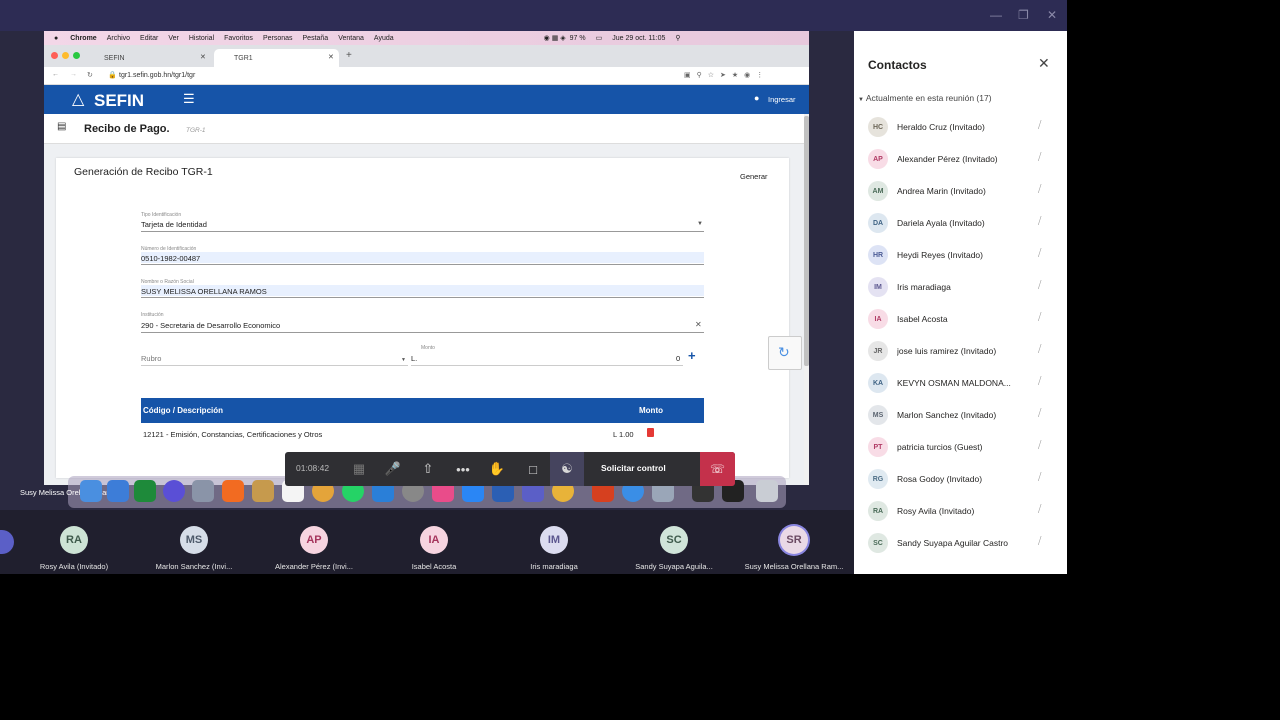 This screenshot has width=1280, height=720. I want to click on tipo-select: Tarjeta de Identidad, so click(174, 224).